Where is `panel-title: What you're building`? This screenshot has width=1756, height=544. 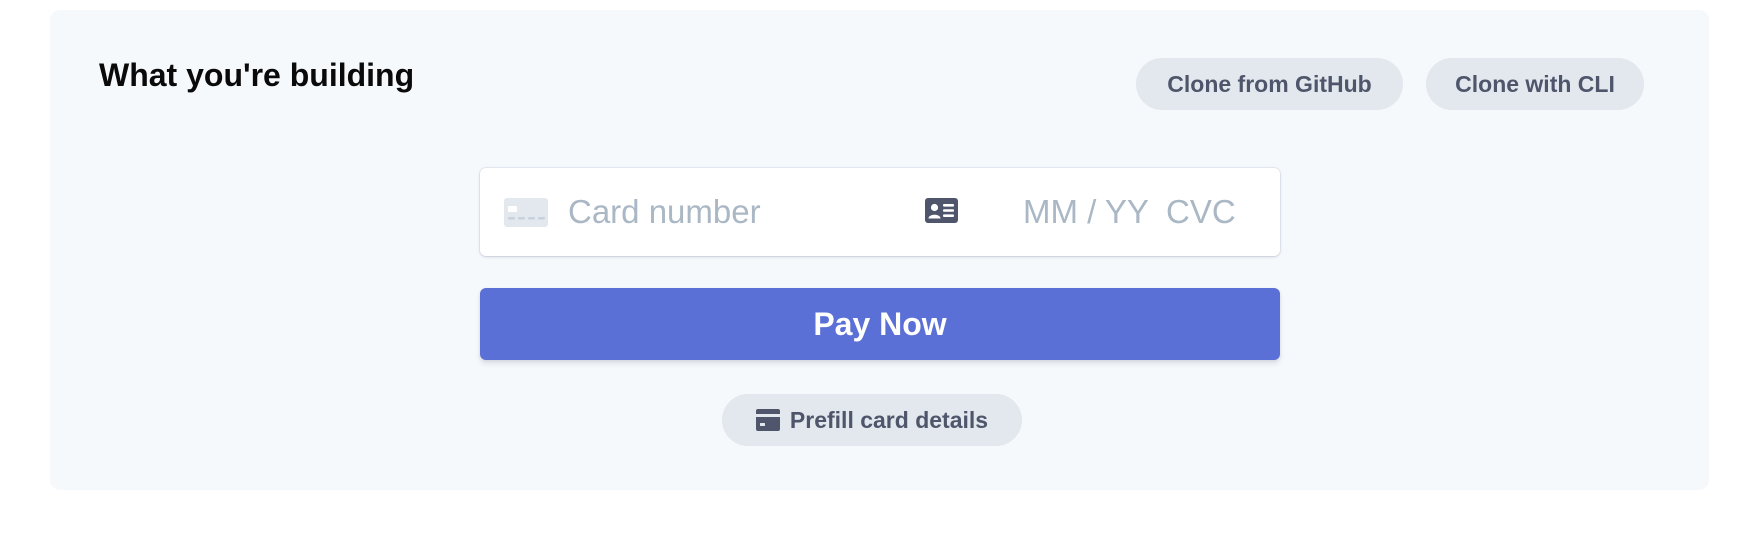 panel-title: What you're building is located at coordinates (257, 75).